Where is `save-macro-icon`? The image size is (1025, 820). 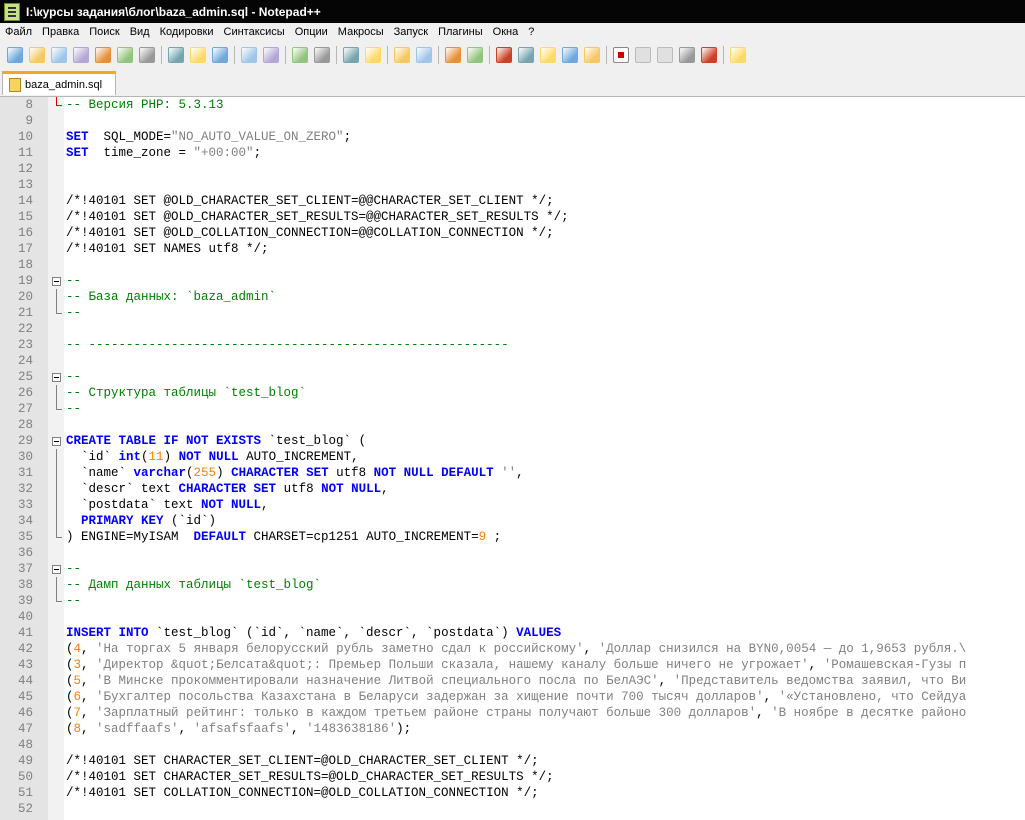
save-macro-icon is located at coordinates (709, 54).